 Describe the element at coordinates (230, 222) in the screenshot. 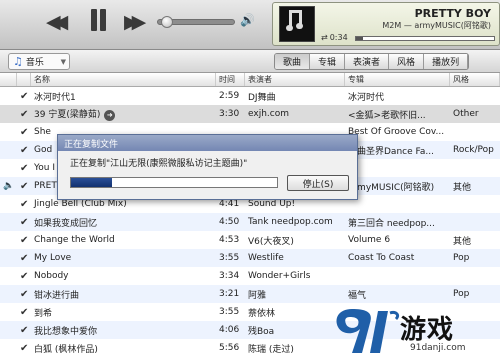

I see `row-time: 4:50` at that location.